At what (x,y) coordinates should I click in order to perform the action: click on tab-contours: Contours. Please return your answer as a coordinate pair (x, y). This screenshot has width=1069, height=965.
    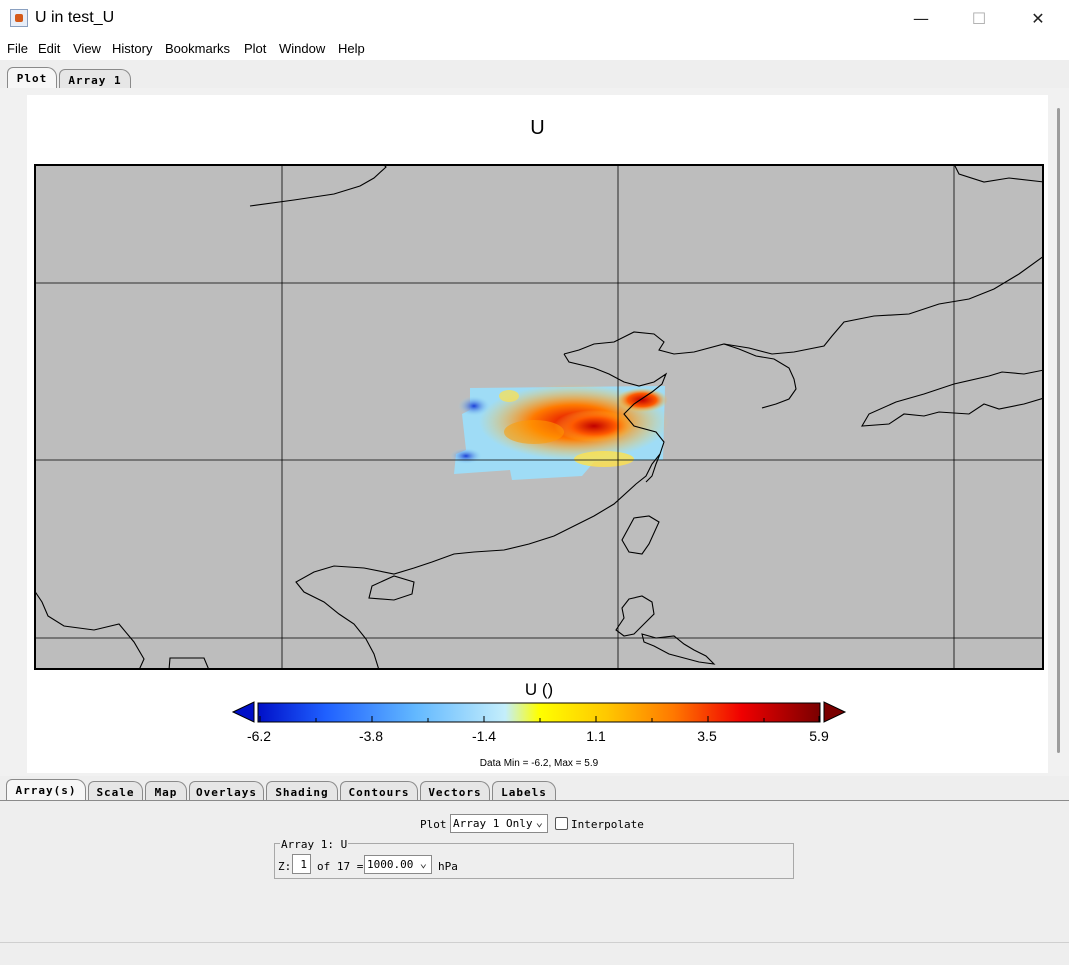
    Looking at the image, I should click on (379, 790).